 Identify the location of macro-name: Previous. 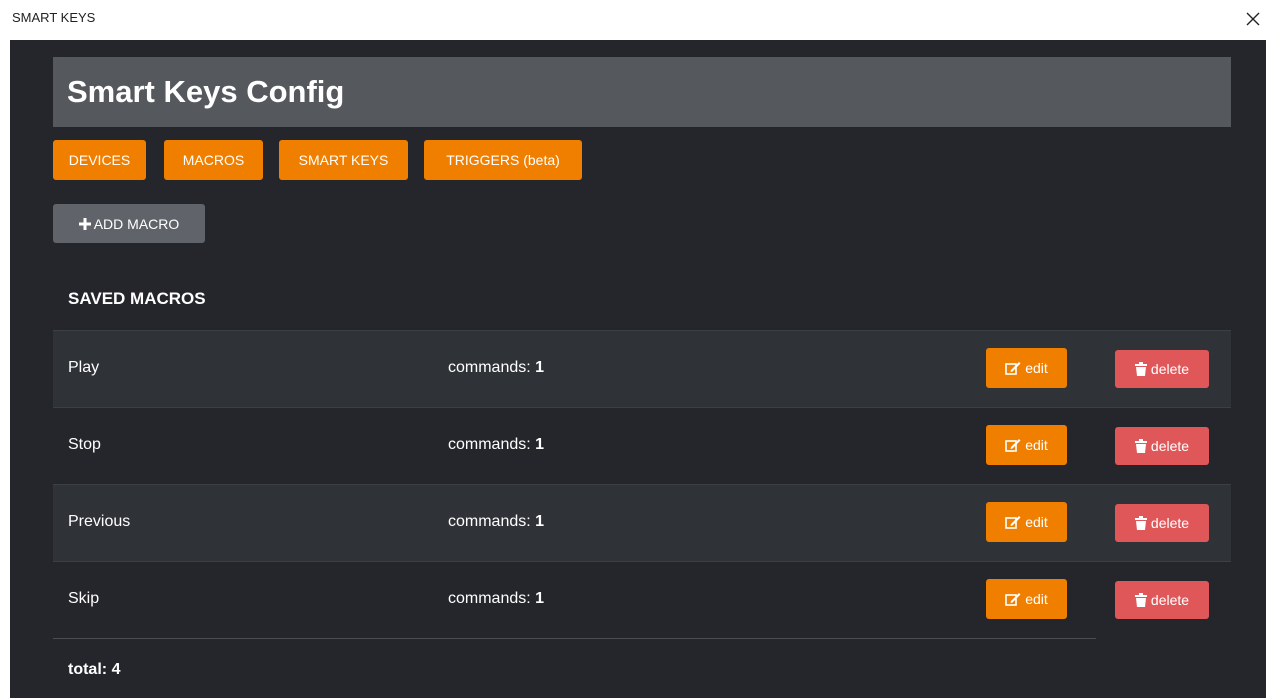
(99, 521).